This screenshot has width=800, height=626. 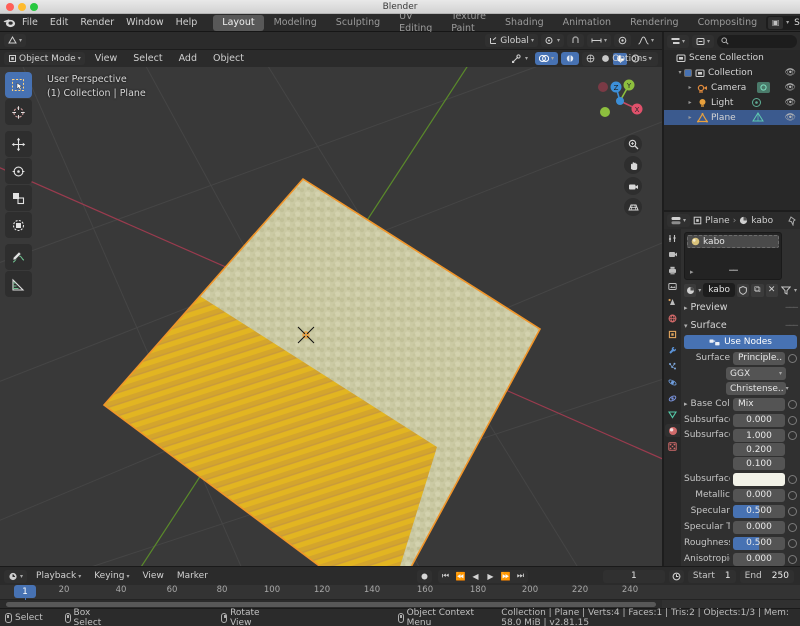 I want to click on snap-toggle-button, so click(x=575, y=40).